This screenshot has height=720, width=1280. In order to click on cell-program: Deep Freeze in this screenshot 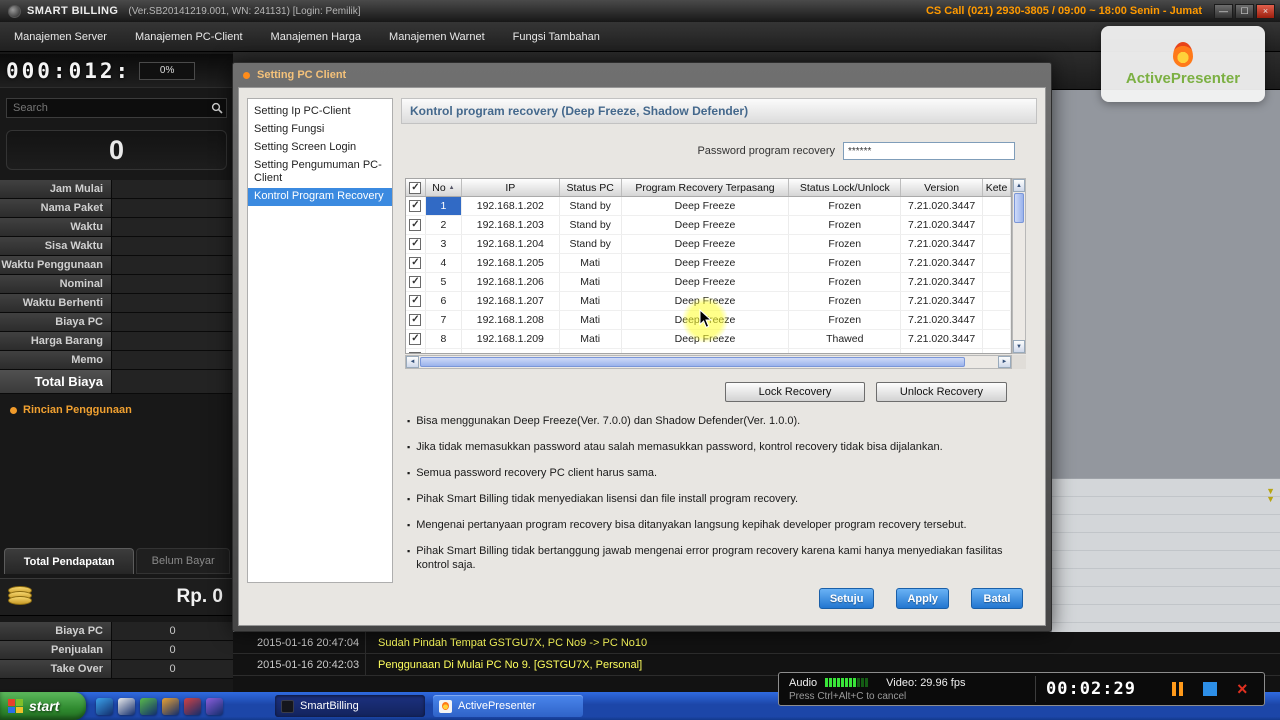, I will do `click(706, 282)`.